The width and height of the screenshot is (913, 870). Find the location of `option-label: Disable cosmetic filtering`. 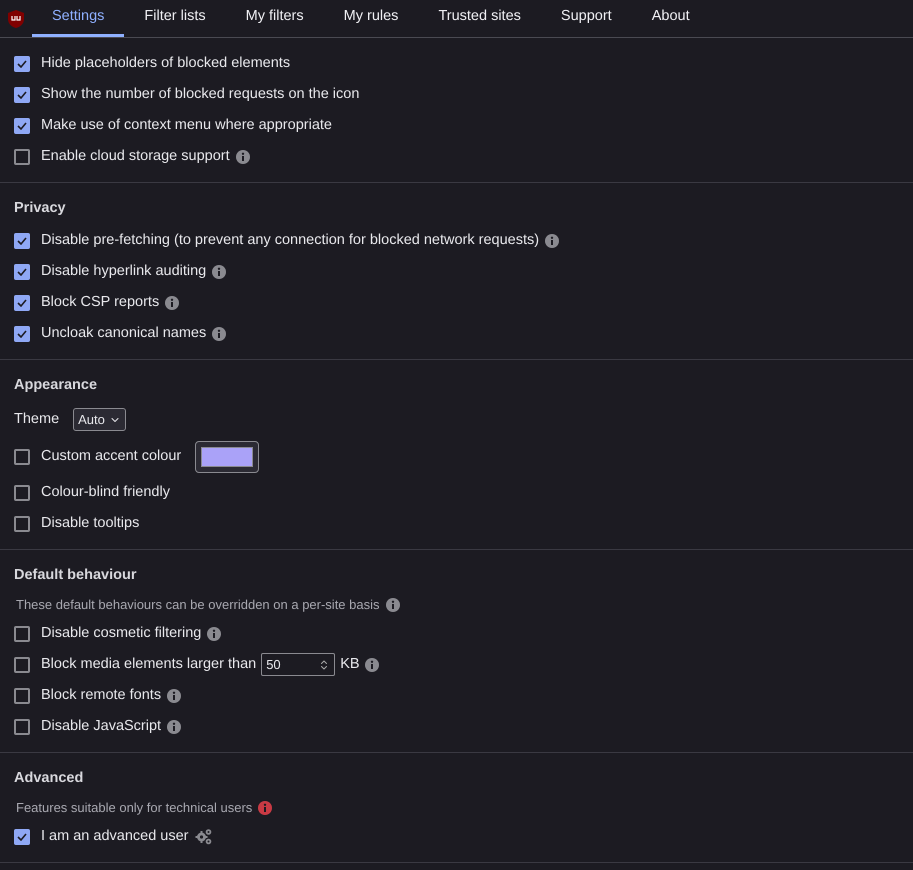

option-label: Disable cosmetic filtering is located at coordinates (121, 633).